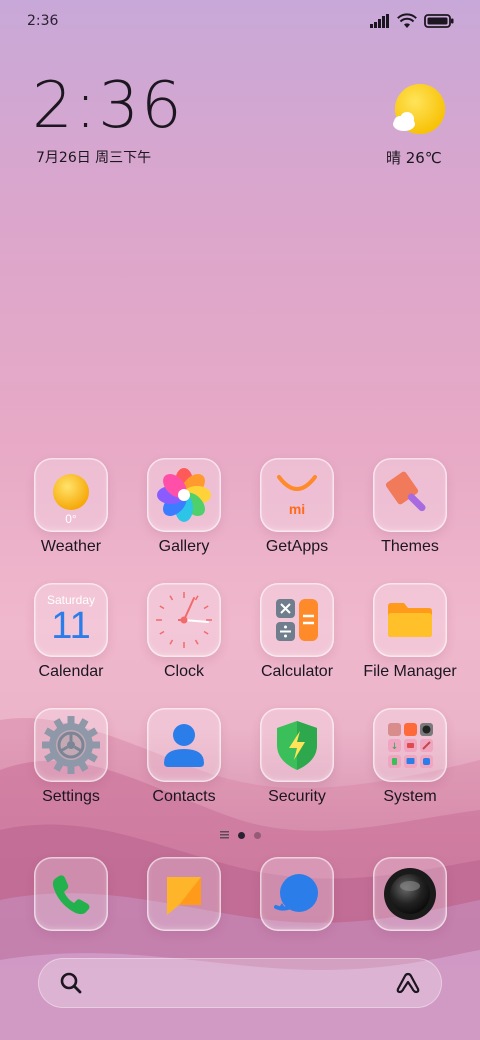 This screenshot has width=480, height=1040. I want to click on phone-icon, so click(71, 895).